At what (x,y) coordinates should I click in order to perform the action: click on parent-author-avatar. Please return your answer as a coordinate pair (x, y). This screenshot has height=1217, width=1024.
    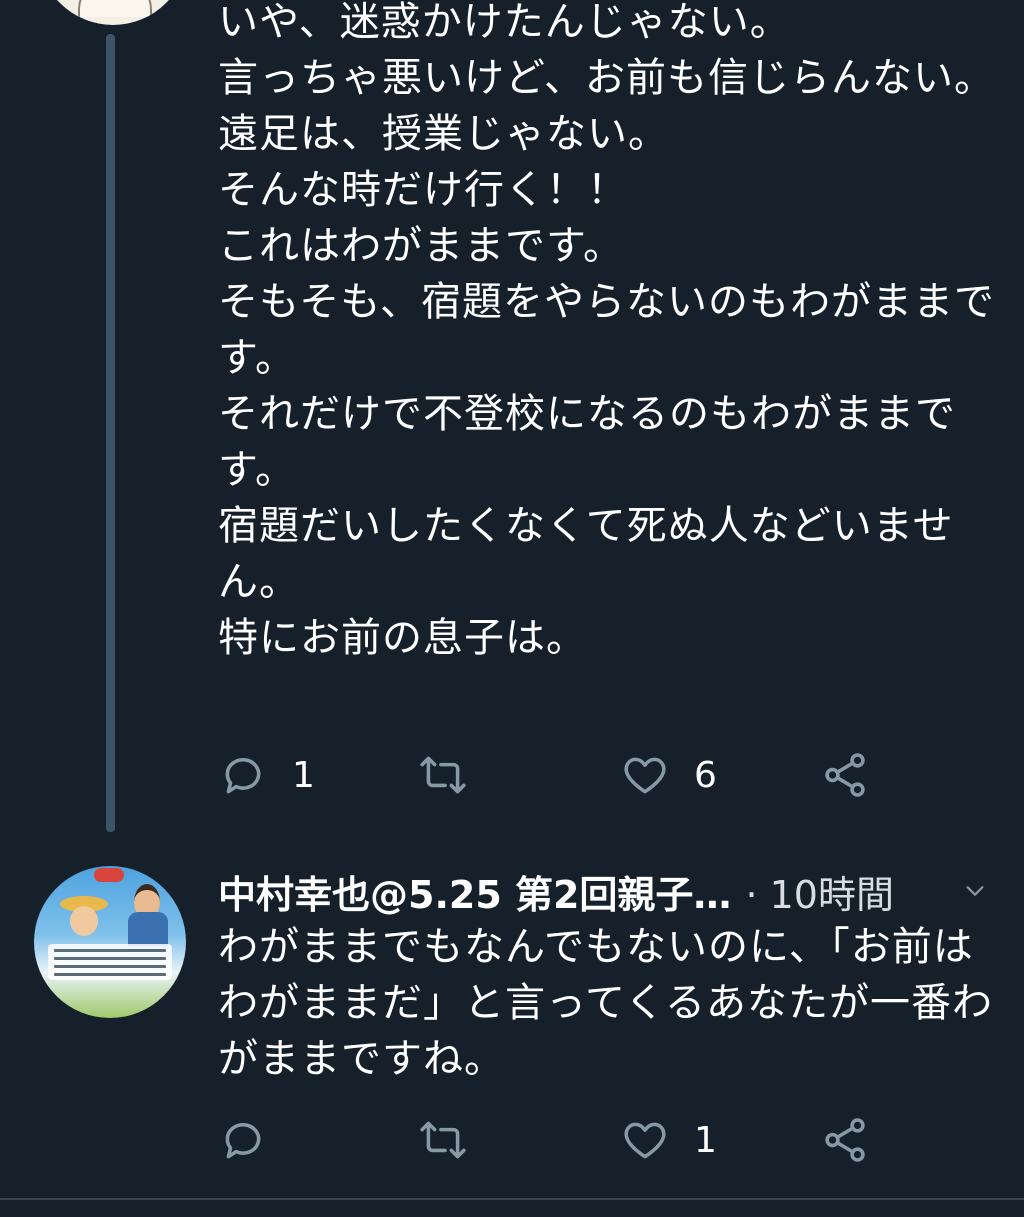
    Looking at the image, I should click on (113, 12).